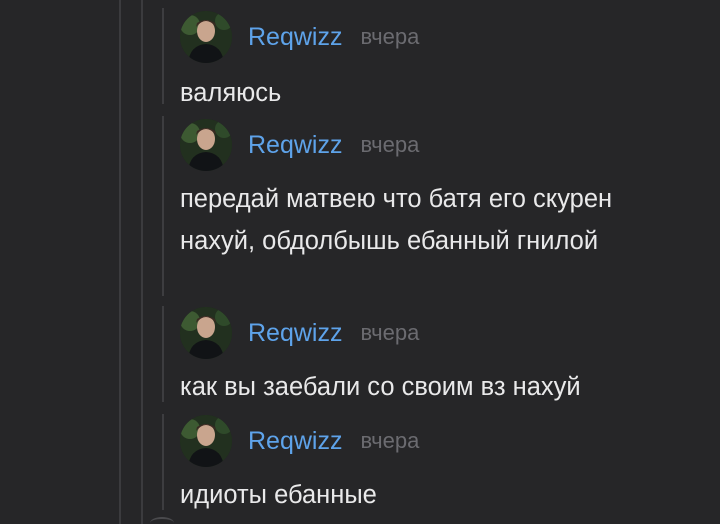  What do you see at coordinates (162, 520) in the screenshot?
I see `next-comment-avatar-edge` at bounding box center [162, 520].